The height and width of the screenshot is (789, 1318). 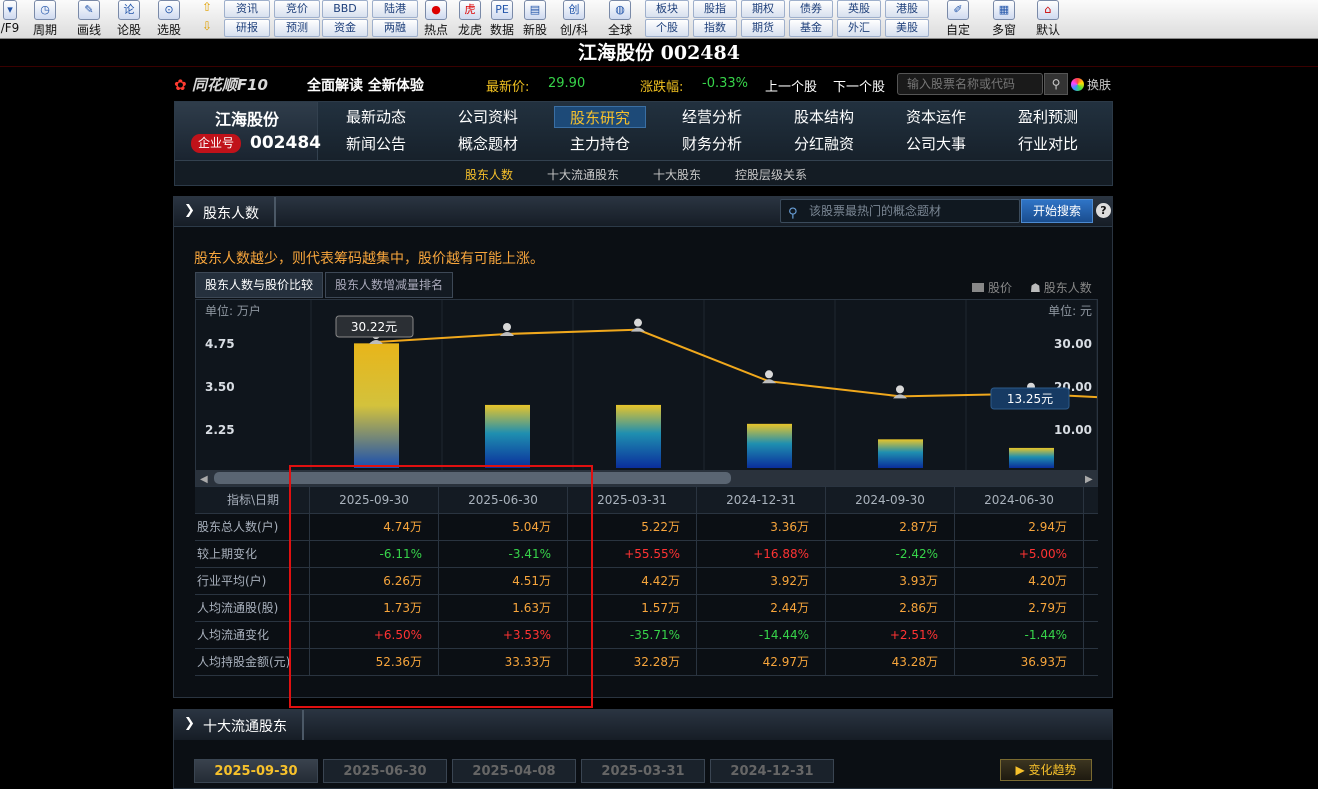 I want to click on date-tab-3: 2025-04-08, so click(x=514, y=771).